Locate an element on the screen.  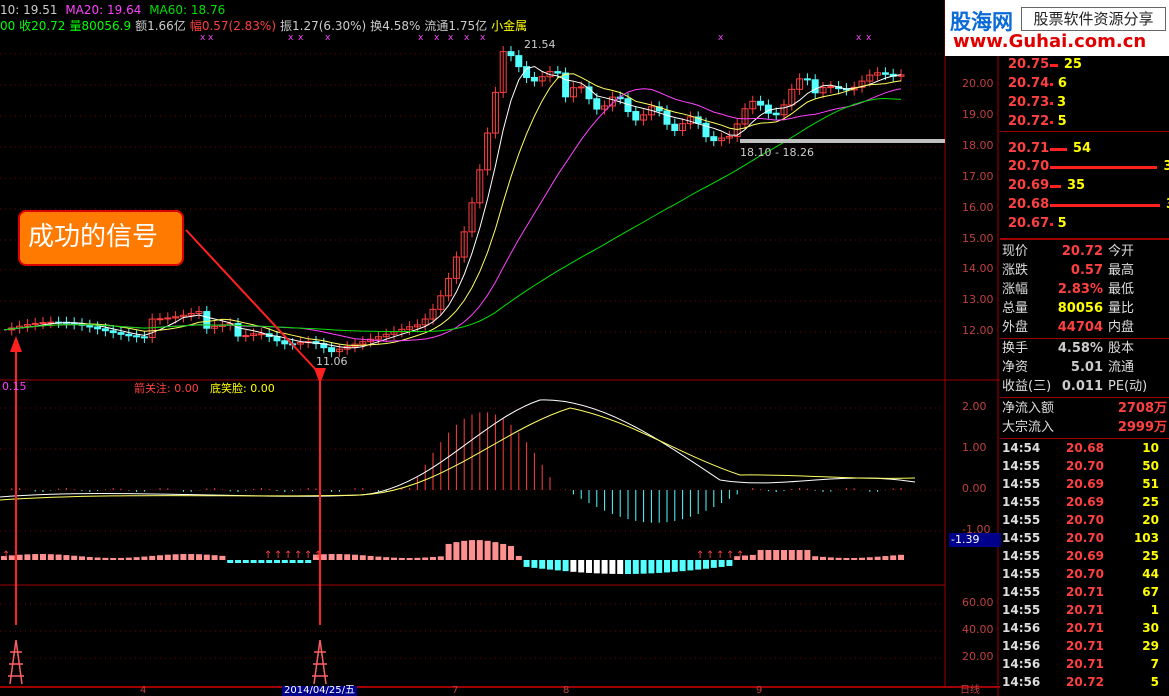
tower-shape is located at coordinates (16, 662).